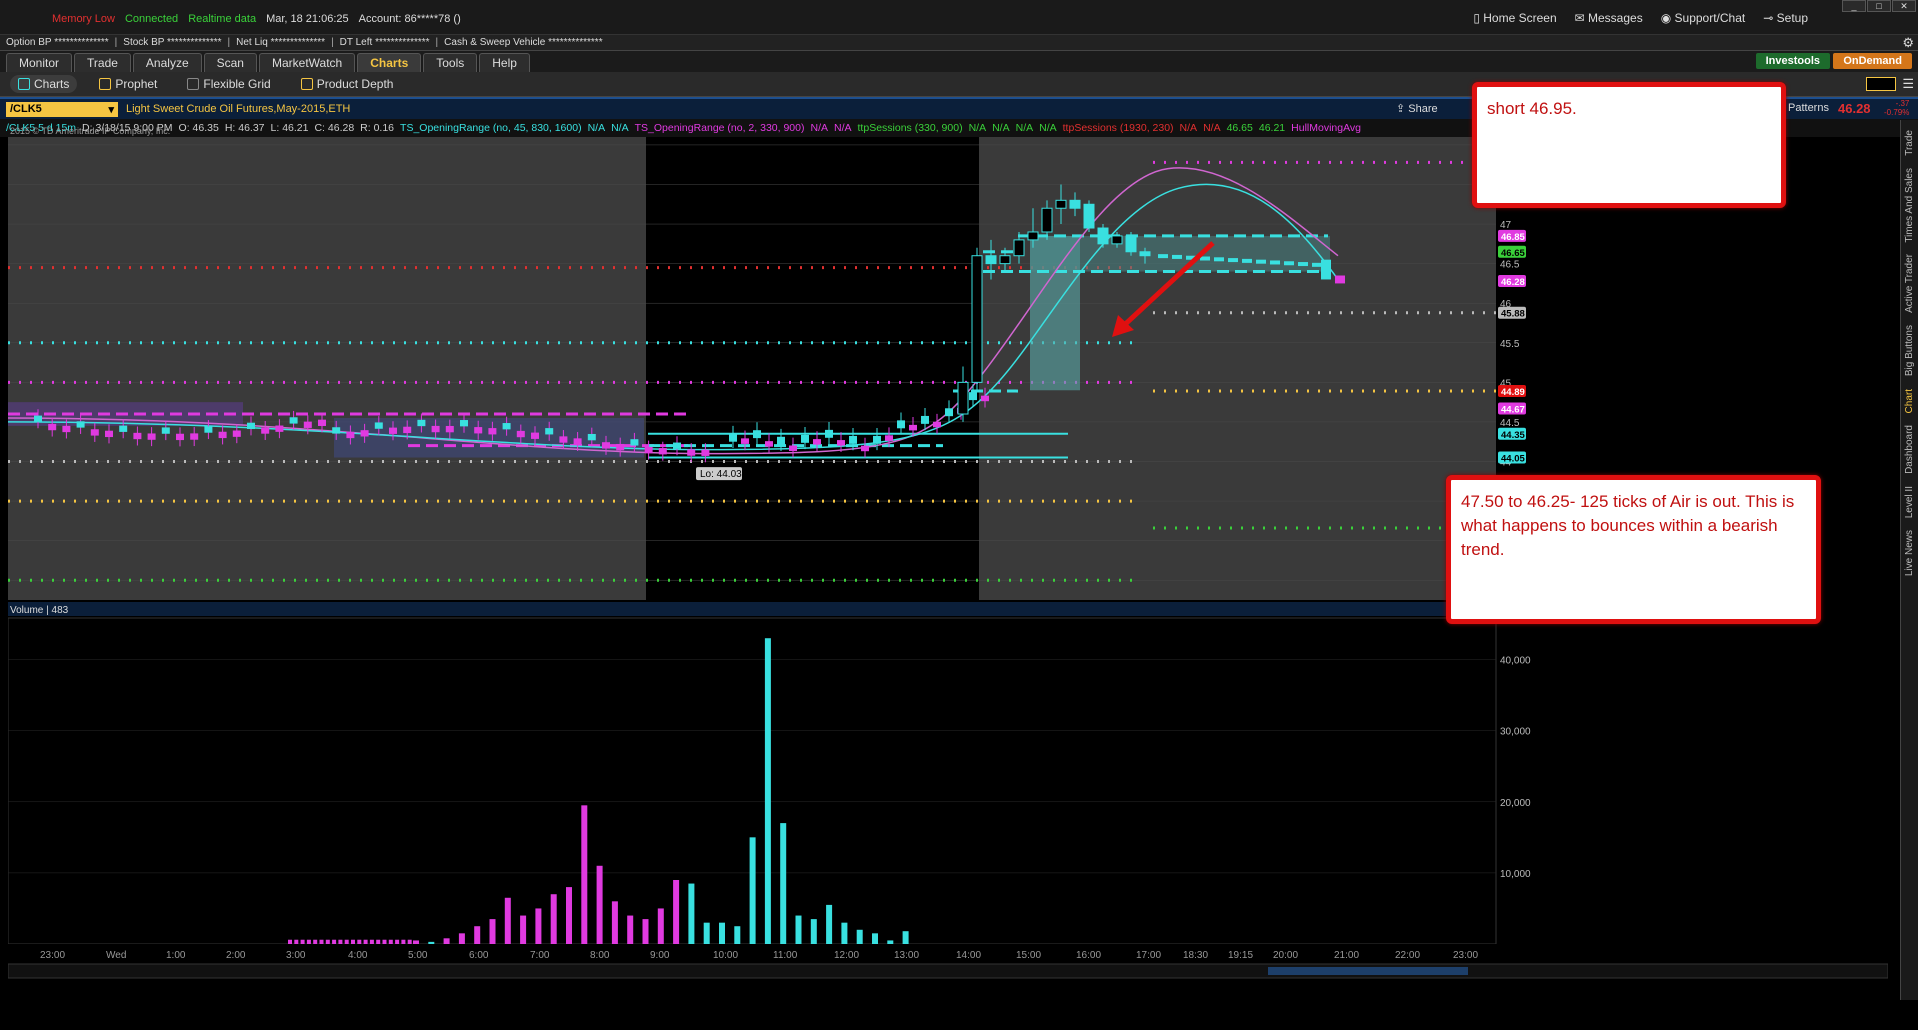  I want to click on messages-link: ✉ Messages, so click(1609, 18).